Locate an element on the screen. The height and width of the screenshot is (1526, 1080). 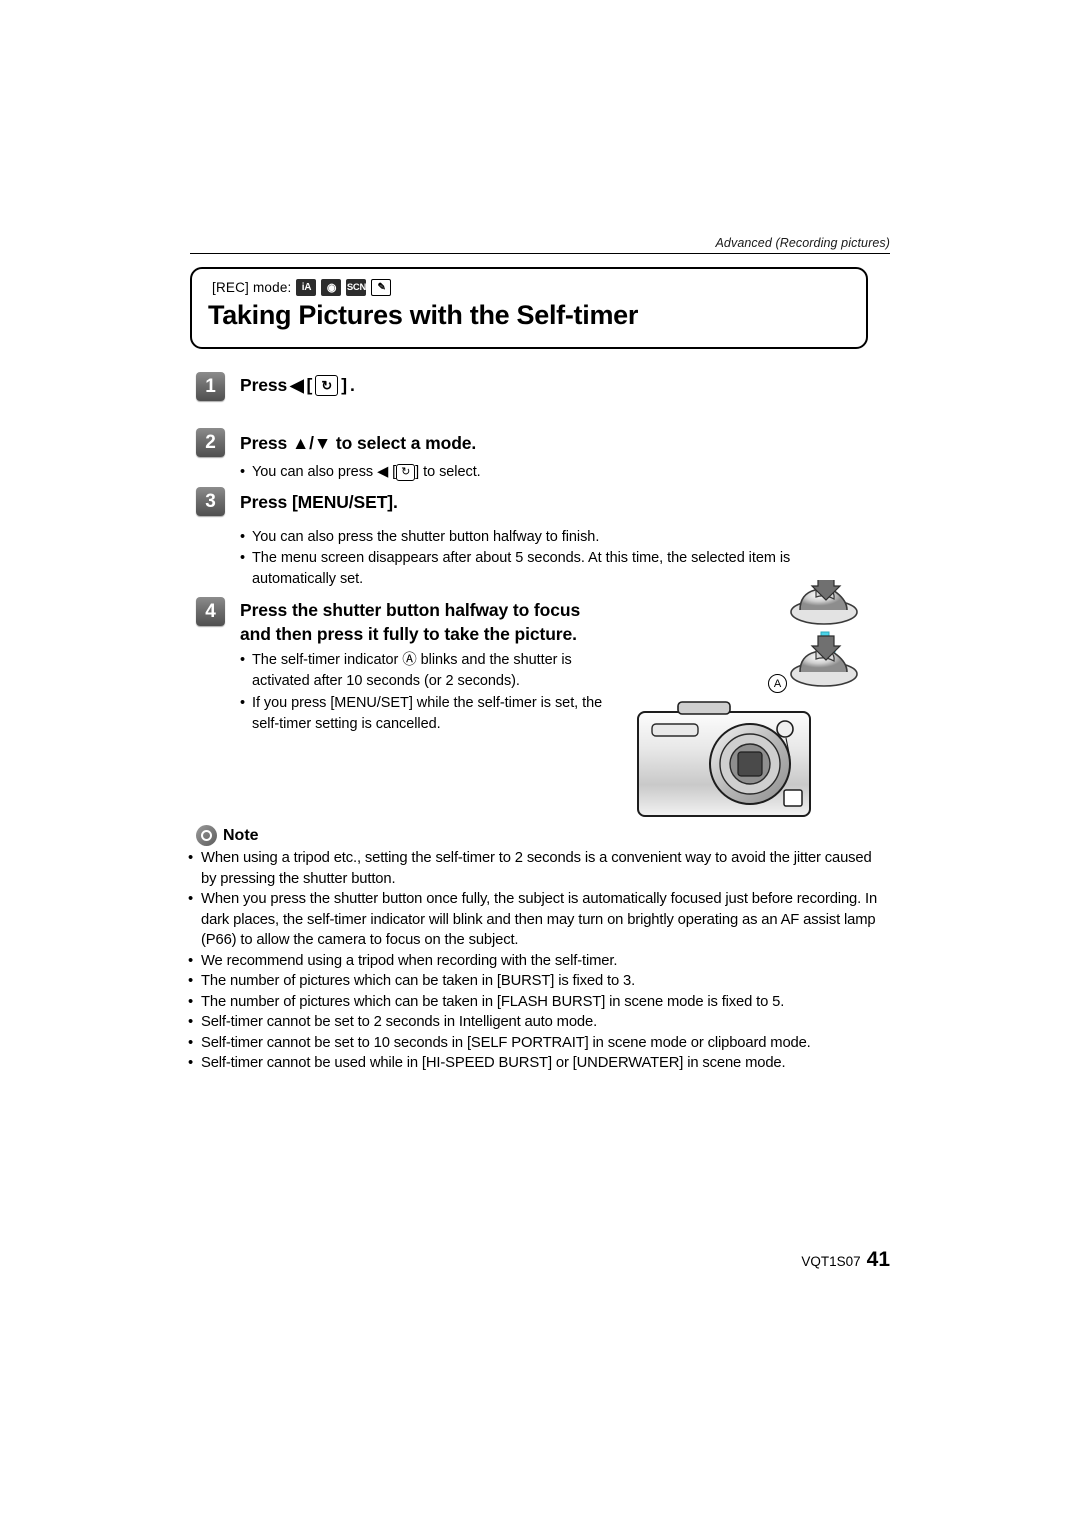
note-icon is located at coordinates (206, 835).